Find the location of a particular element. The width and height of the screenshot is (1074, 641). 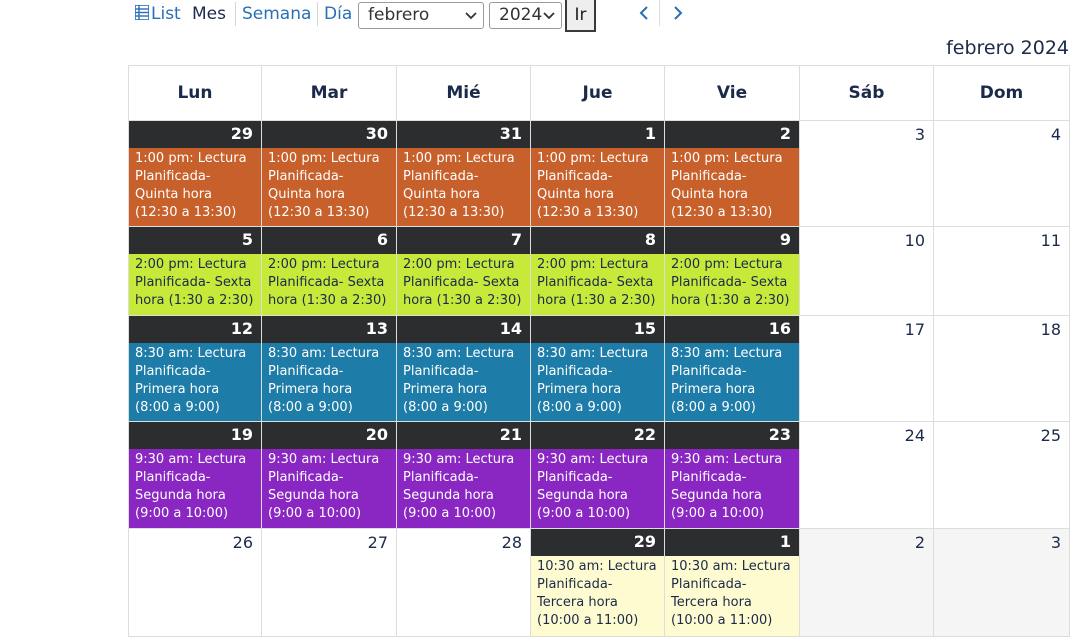

day-number: 17 is located at coordinates (915, 329).